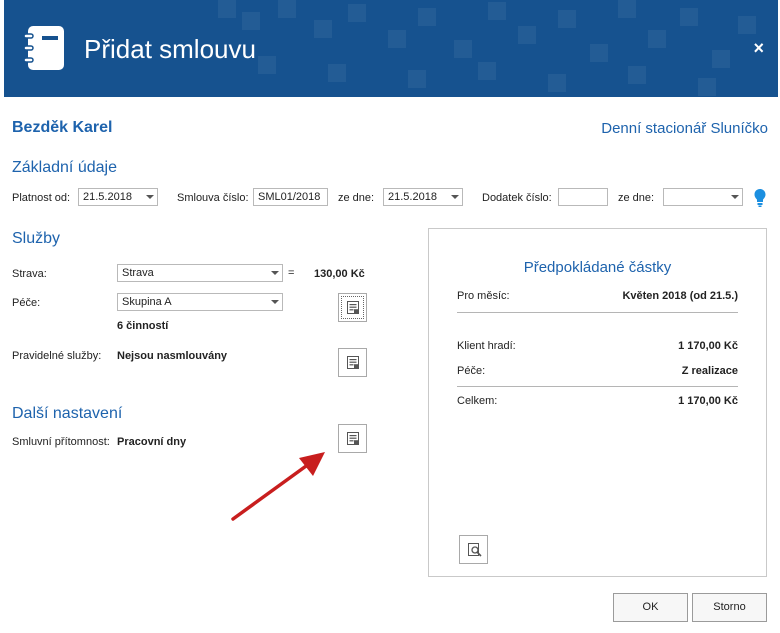  What do you see at coordinates (41, 198) in the screenshot?
I see `valid-from-label: Platnost od:` at bounding box center [41, 198].